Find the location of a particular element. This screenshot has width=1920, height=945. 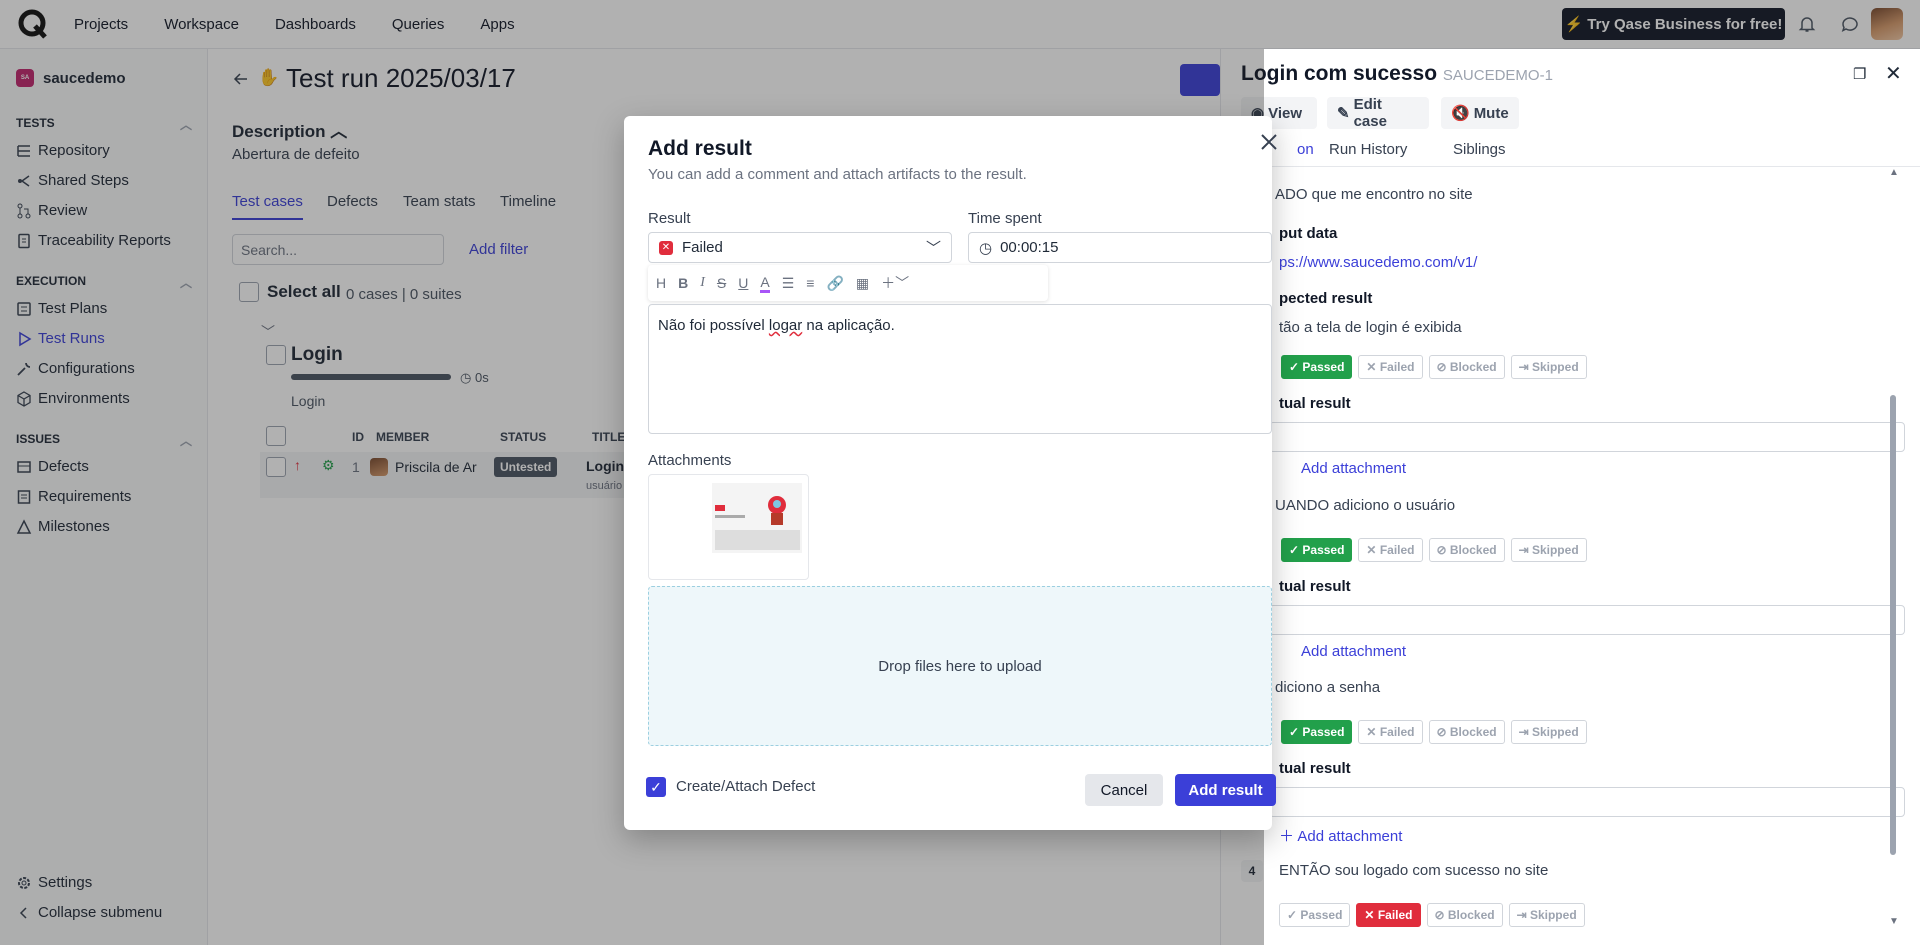

heading-icon: H is located at coordinates (661, 283).